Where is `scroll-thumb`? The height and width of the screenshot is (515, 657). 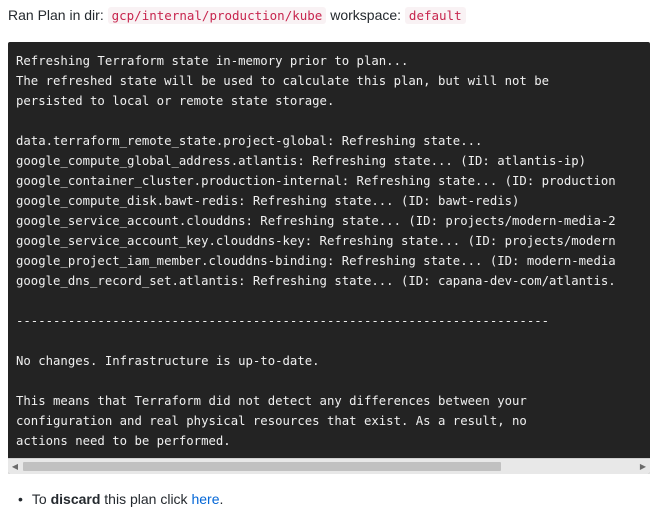
scroll-thumb is located at coordinates (262, 466).